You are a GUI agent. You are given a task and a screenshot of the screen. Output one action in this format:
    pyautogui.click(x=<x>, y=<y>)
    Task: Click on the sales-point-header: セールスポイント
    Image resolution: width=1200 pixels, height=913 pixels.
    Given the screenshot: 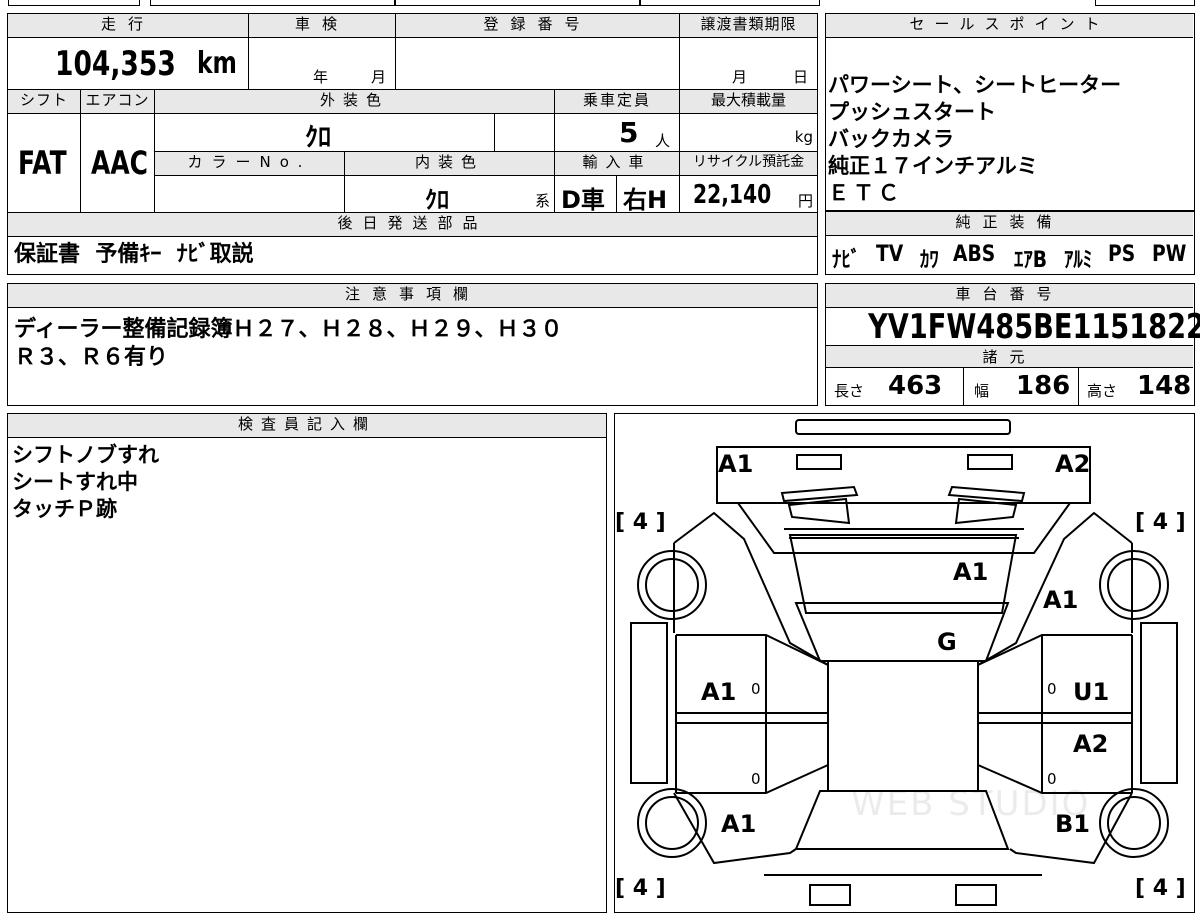 What is the action you would take?
    pyautogui.click(x=1009, y=26)
    